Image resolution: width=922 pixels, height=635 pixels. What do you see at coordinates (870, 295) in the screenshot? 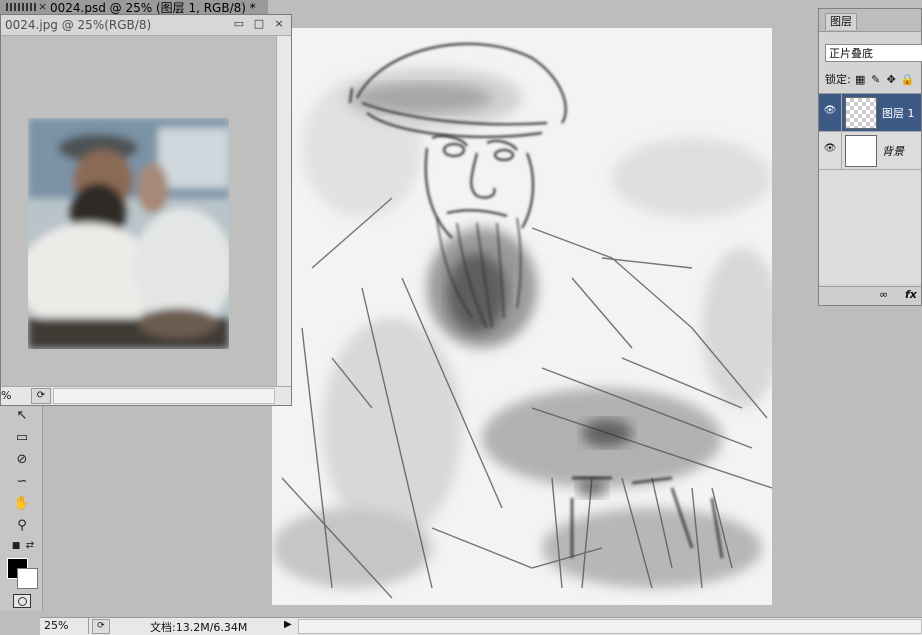
I see `layers-panel-footer: ∞ fx` at bounding box center [870, 295].